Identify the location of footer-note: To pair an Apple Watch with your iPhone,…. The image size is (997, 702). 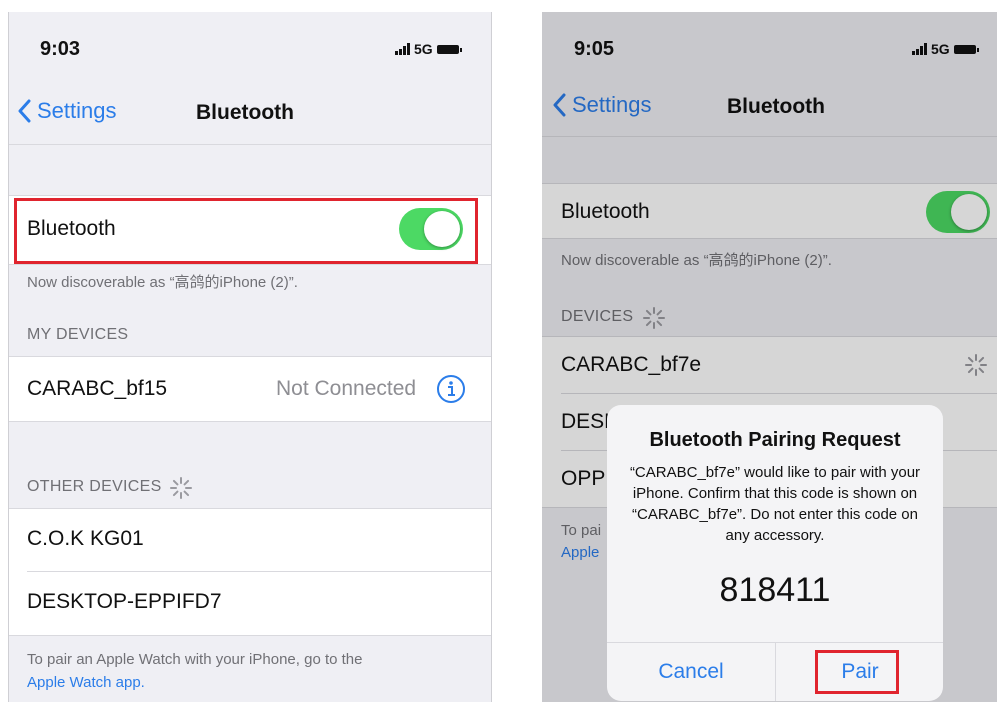
(247, 671).